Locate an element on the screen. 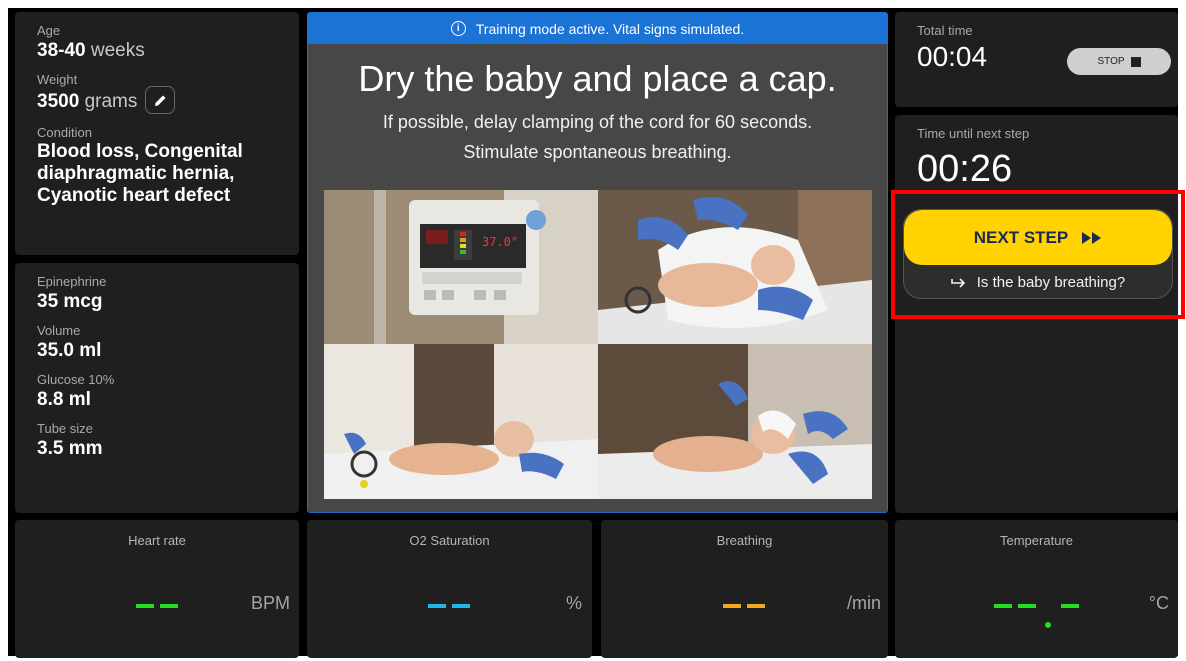  next-step-highlight: NEXT STEP Is the baby breathing? is located at coordinates (1038, 254).